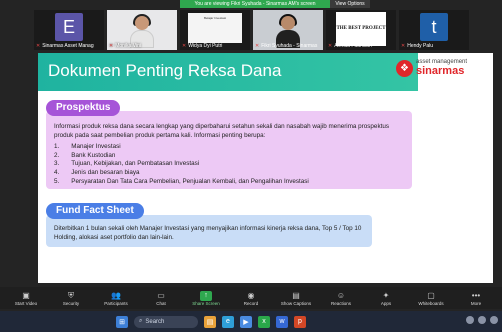 This screenshot has width=502, height=332. I want to click on apps-button: ✦ Apps, so click(386, 298).